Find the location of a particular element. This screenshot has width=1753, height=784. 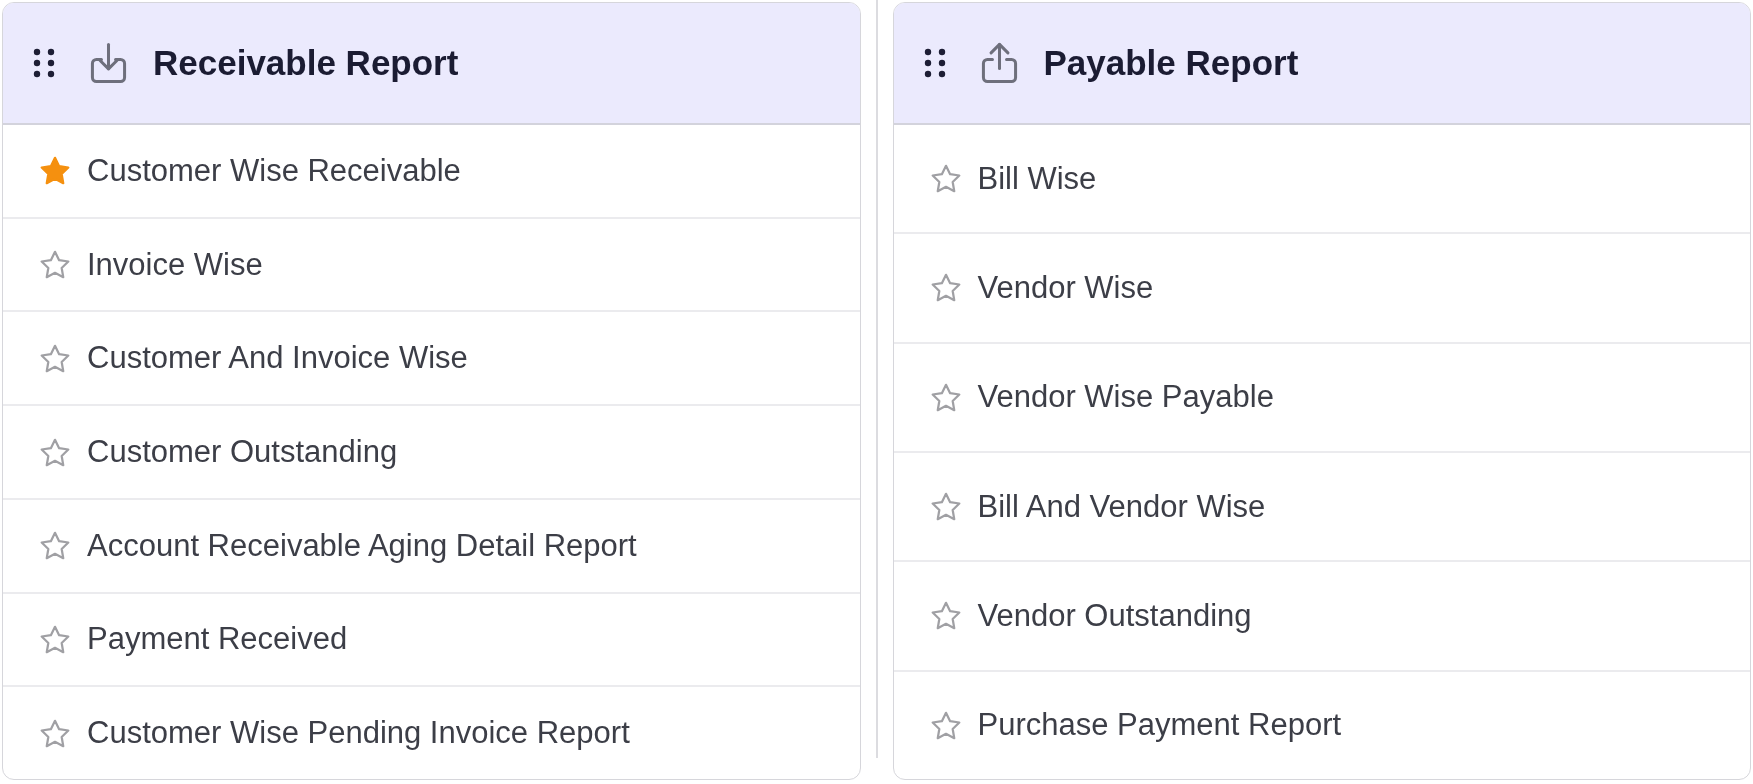

report-link: Customer Outstanding is located at coordinates (431, 453).